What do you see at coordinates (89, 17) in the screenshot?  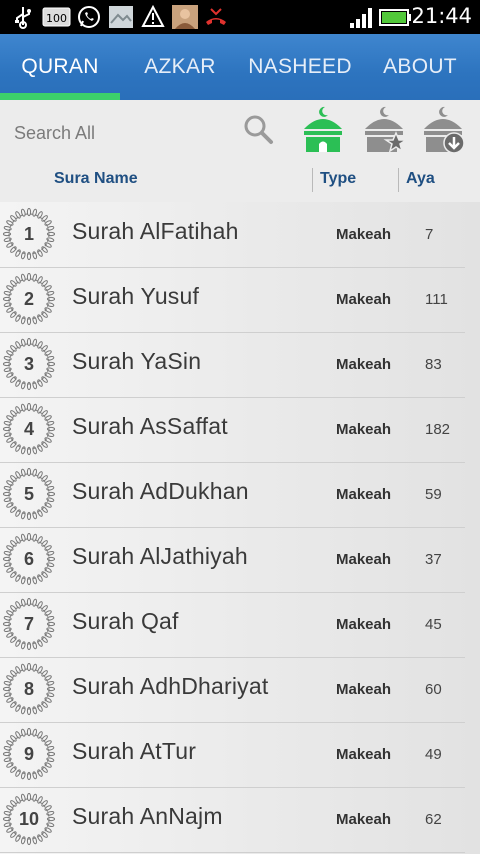 I see `whatsapp-icon` at bounding box center [89, 17].